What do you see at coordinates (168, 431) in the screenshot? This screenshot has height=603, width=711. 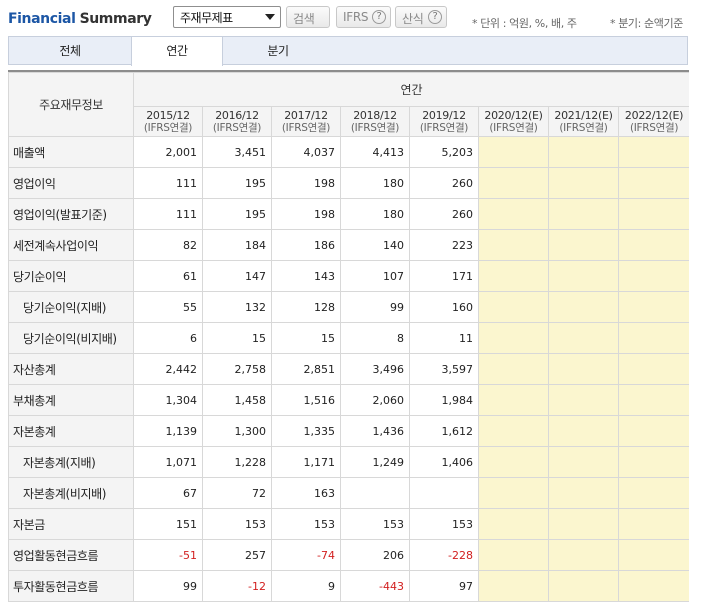 I see `table-cell: 1,139` at bounding box center [168, 431].